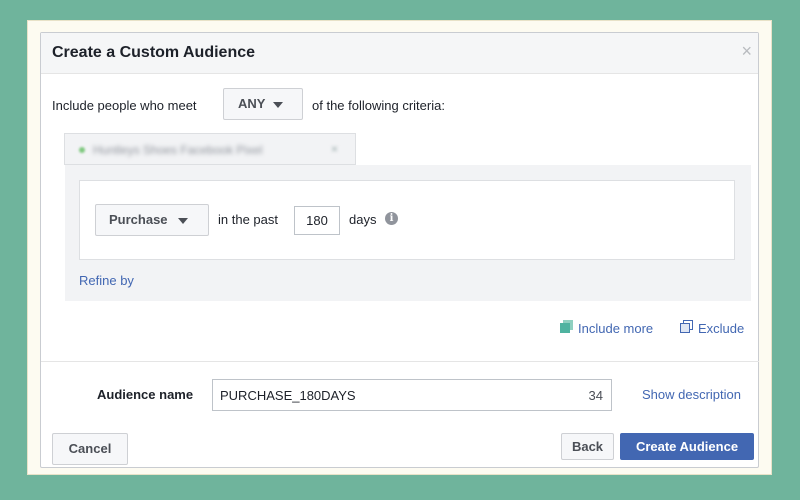 The height and width of the screenshot is (500, 800). I want to click on event-value: Purchase, so click(138, 219).